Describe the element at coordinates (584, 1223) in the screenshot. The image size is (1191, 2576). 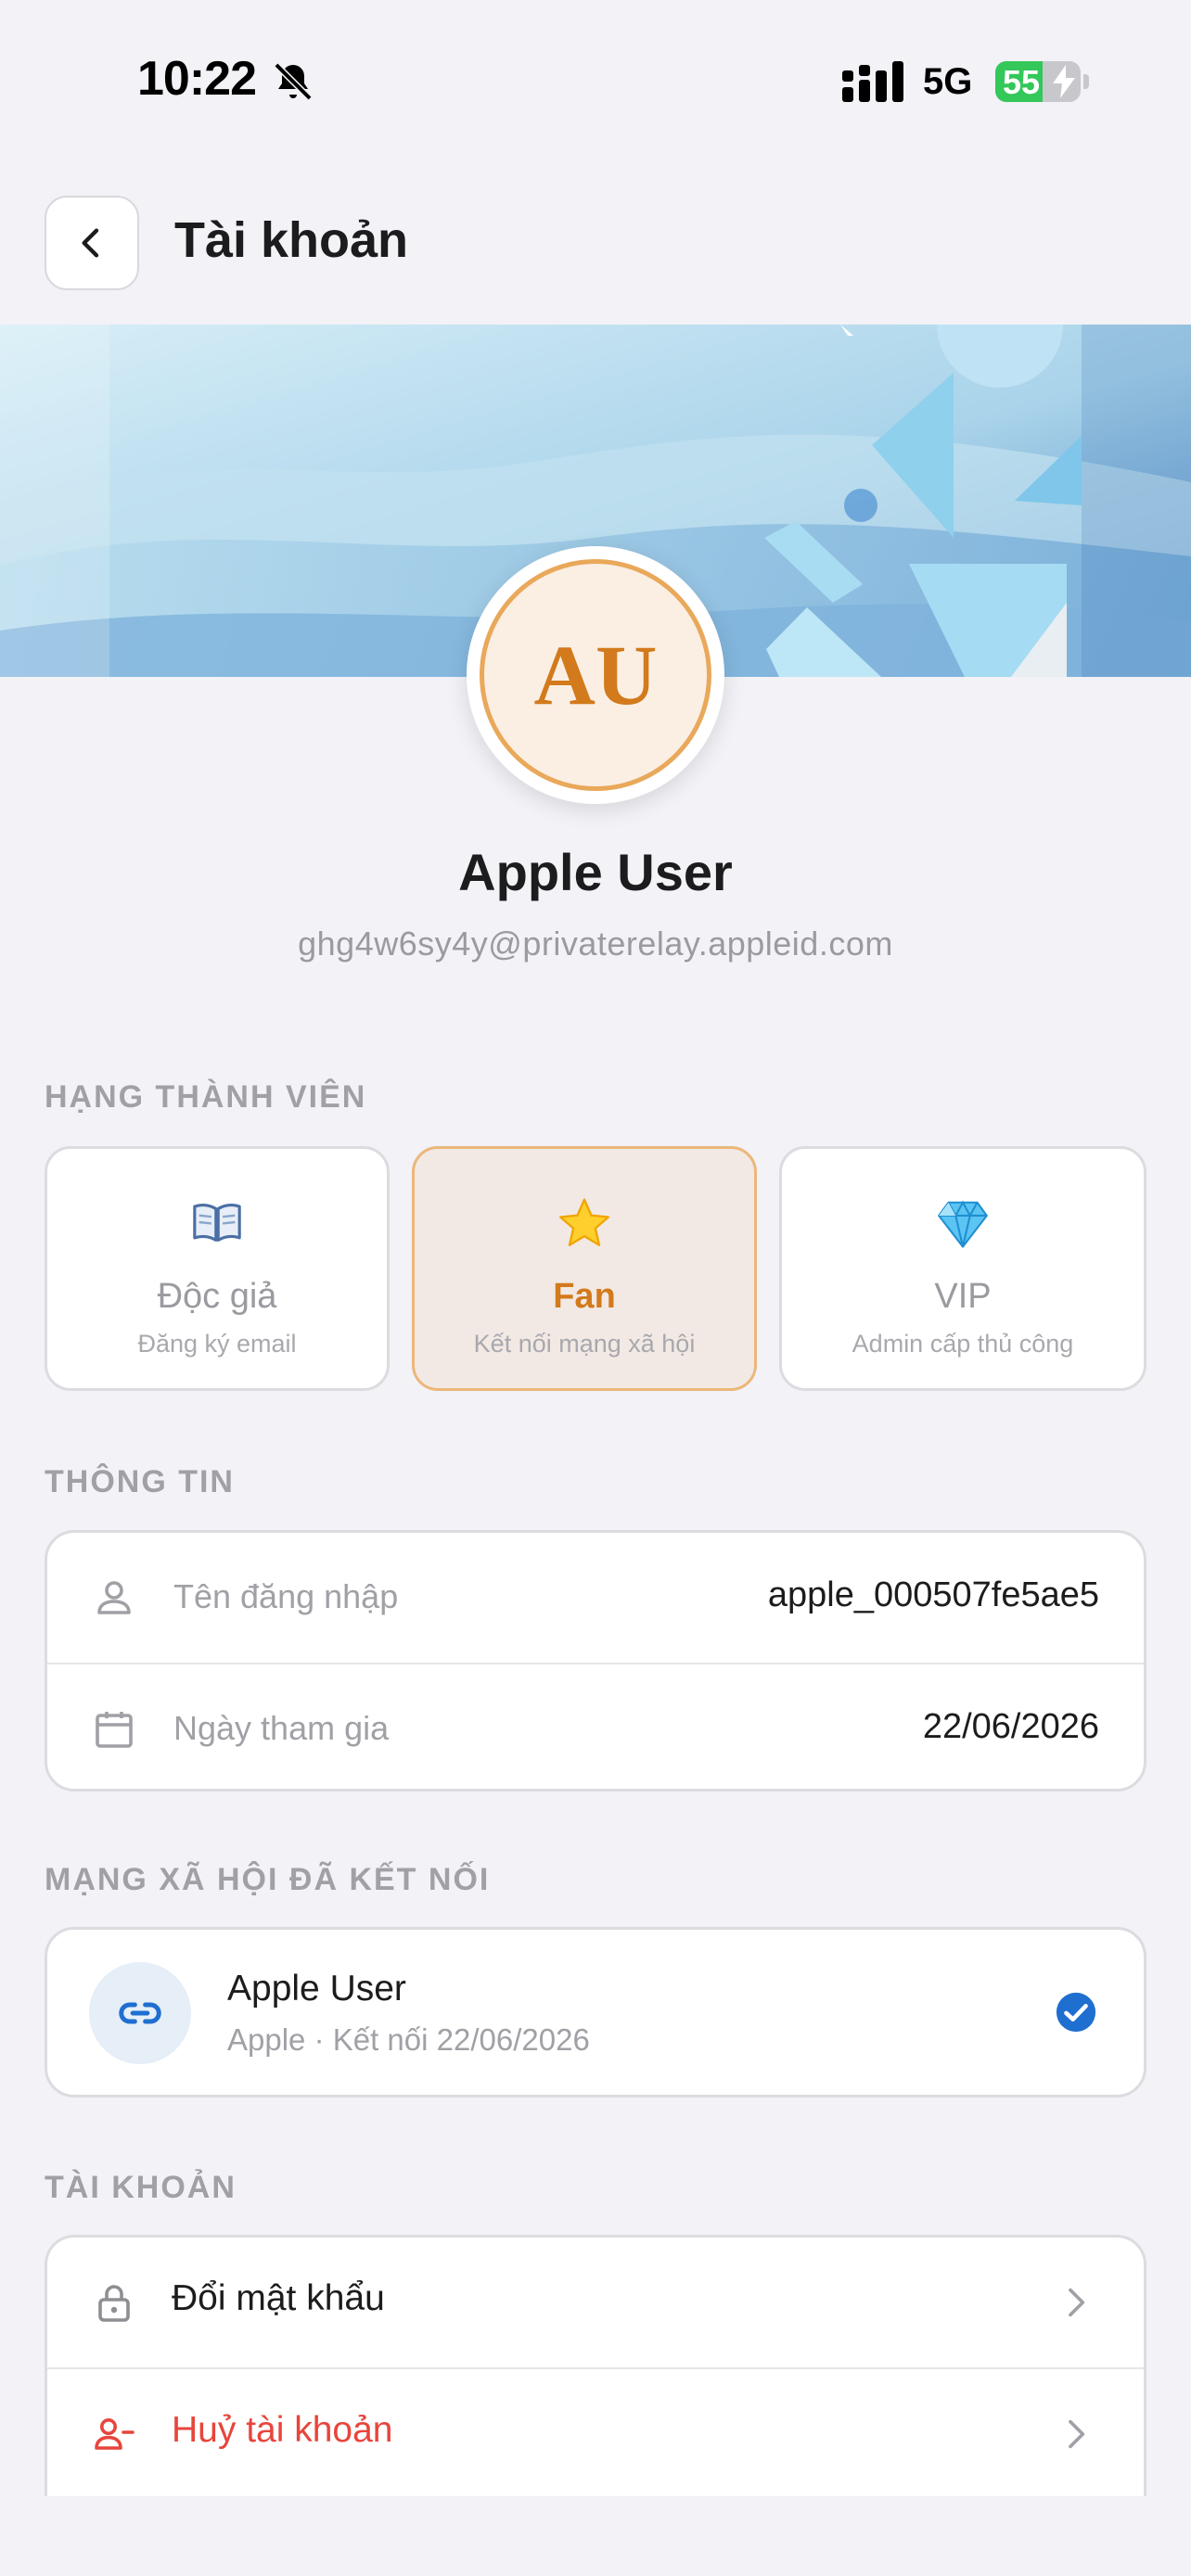
I see `star-icon` at that location.